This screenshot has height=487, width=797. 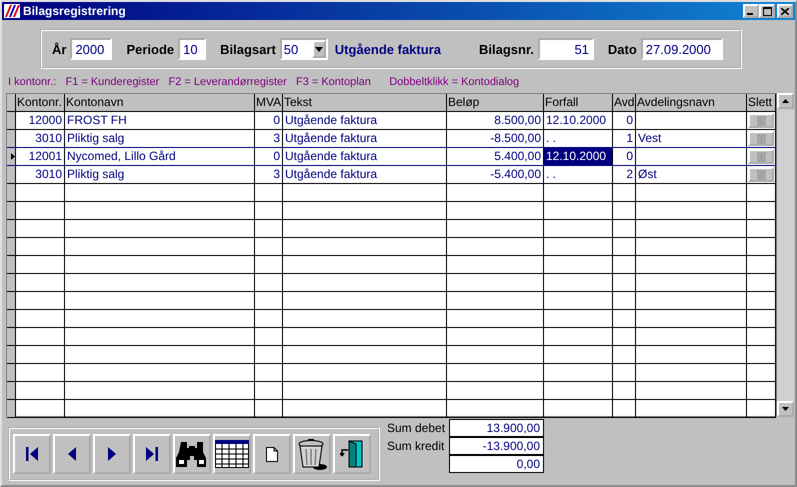 What do you see at coordinates (681, 49) in the screenshot?
I see `date-field: 27.09.2000` at bounding box center [681, 49].